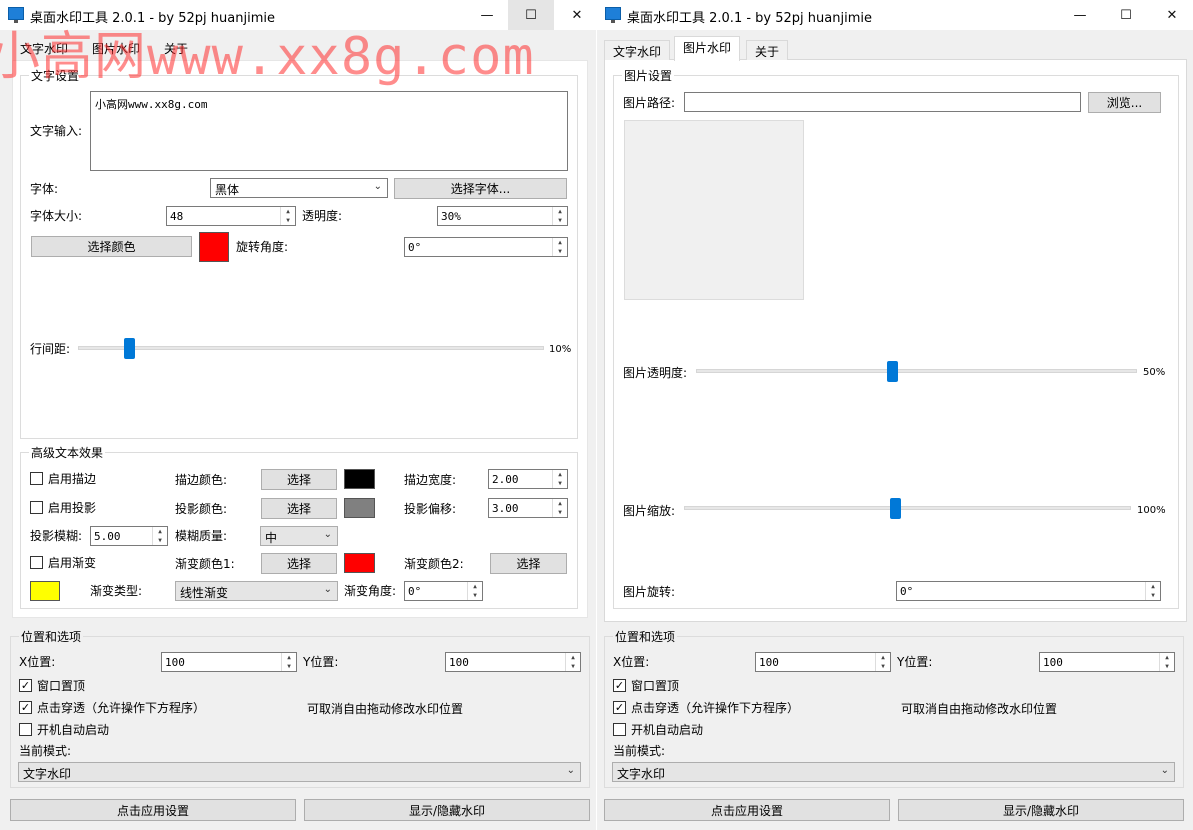  I want to click on blur-quality-select: 中 ⌄, so click(299, 536).